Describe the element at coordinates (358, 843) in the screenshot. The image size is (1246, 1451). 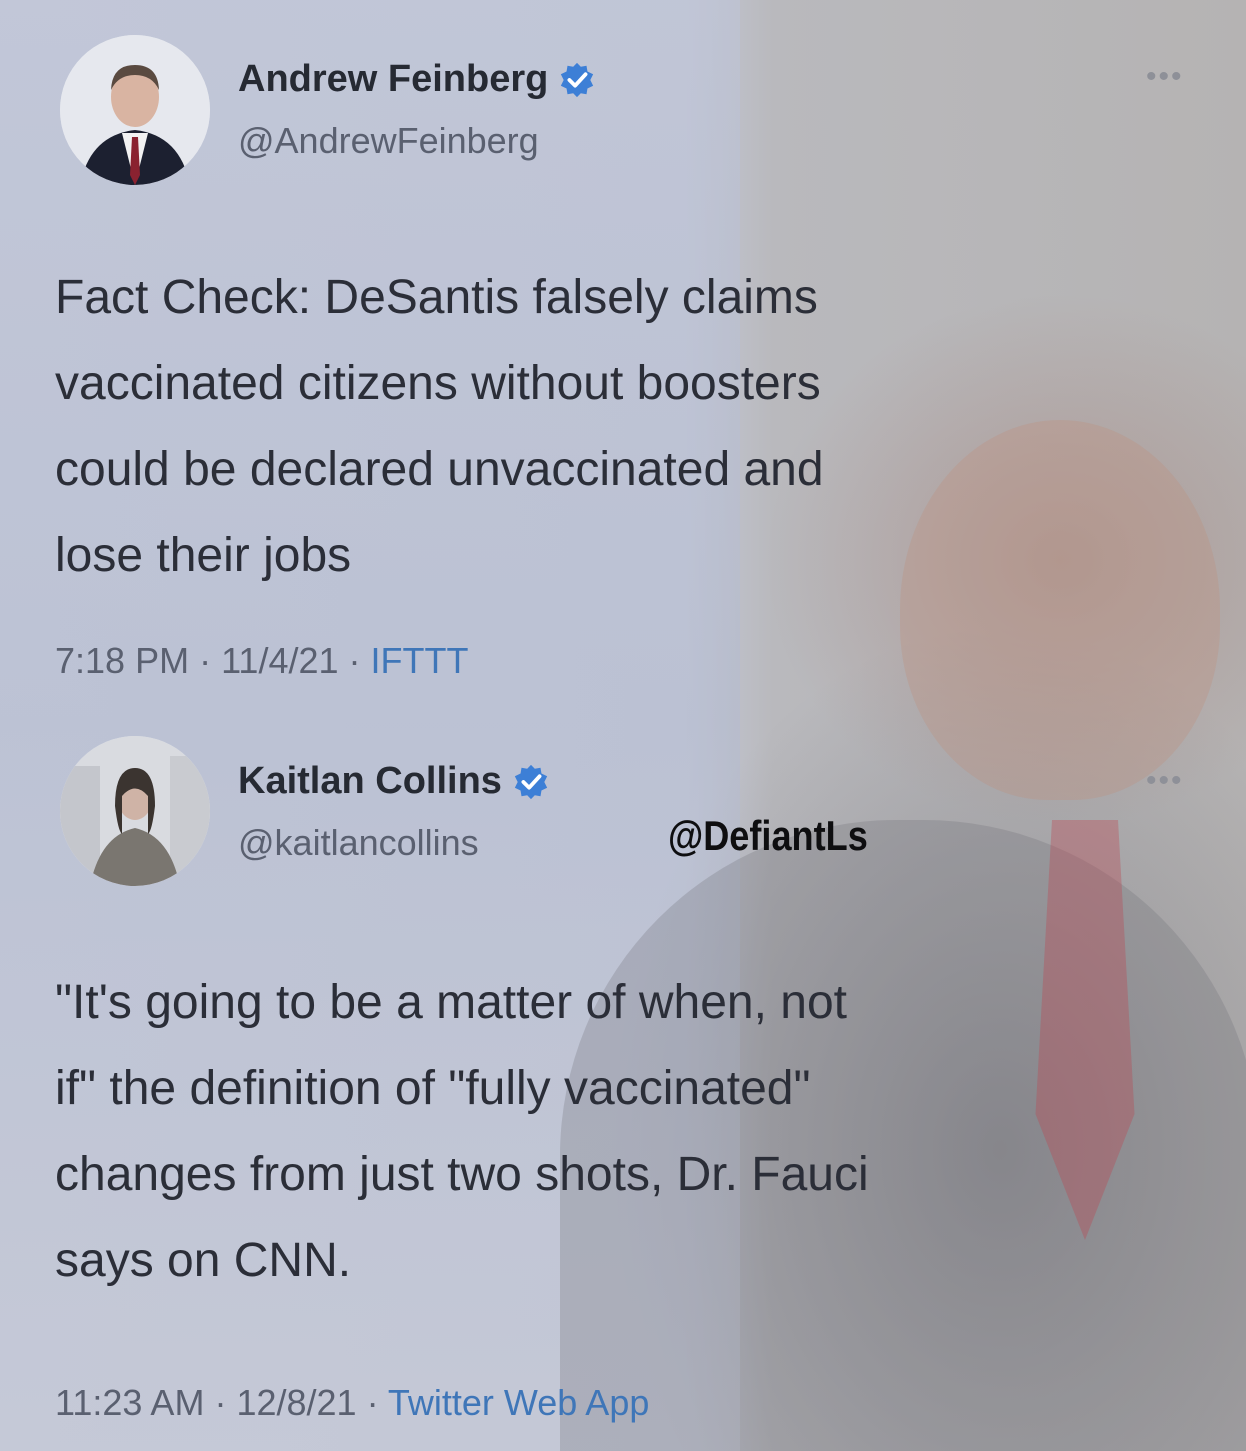
I see `author-handle: @kaitlancollins` at that location.